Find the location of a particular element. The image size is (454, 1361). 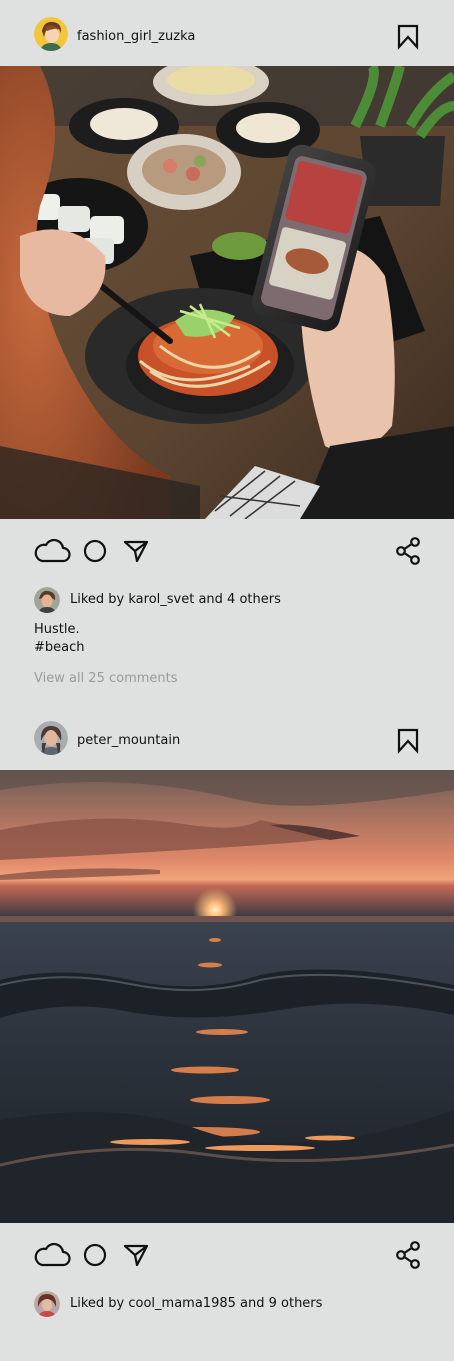

likes-row: Liked by cool_mama1985 and 9 others is located at coordinates (227, 1304).